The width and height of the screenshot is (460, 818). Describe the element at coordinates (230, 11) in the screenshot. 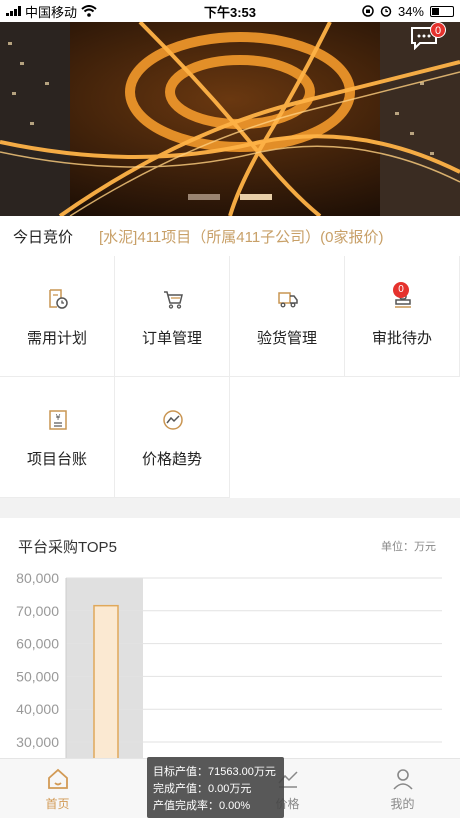

I see `status-bar: 中国移动 下午3:53 34%` at that location.